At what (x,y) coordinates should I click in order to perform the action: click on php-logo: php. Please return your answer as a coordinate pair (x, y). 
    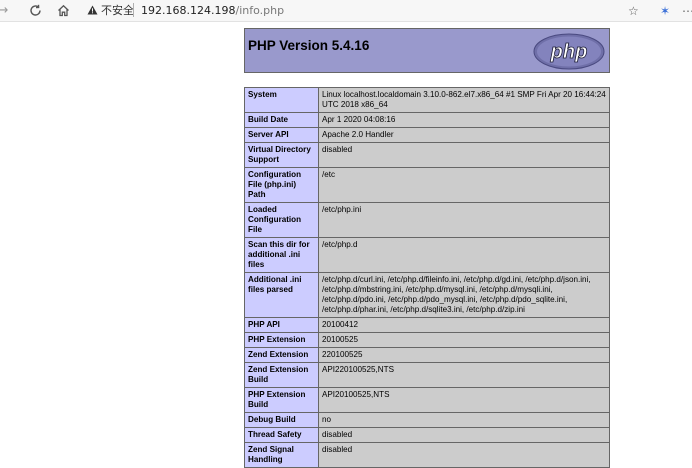
    Looking at the image, I should click on (569, 51).